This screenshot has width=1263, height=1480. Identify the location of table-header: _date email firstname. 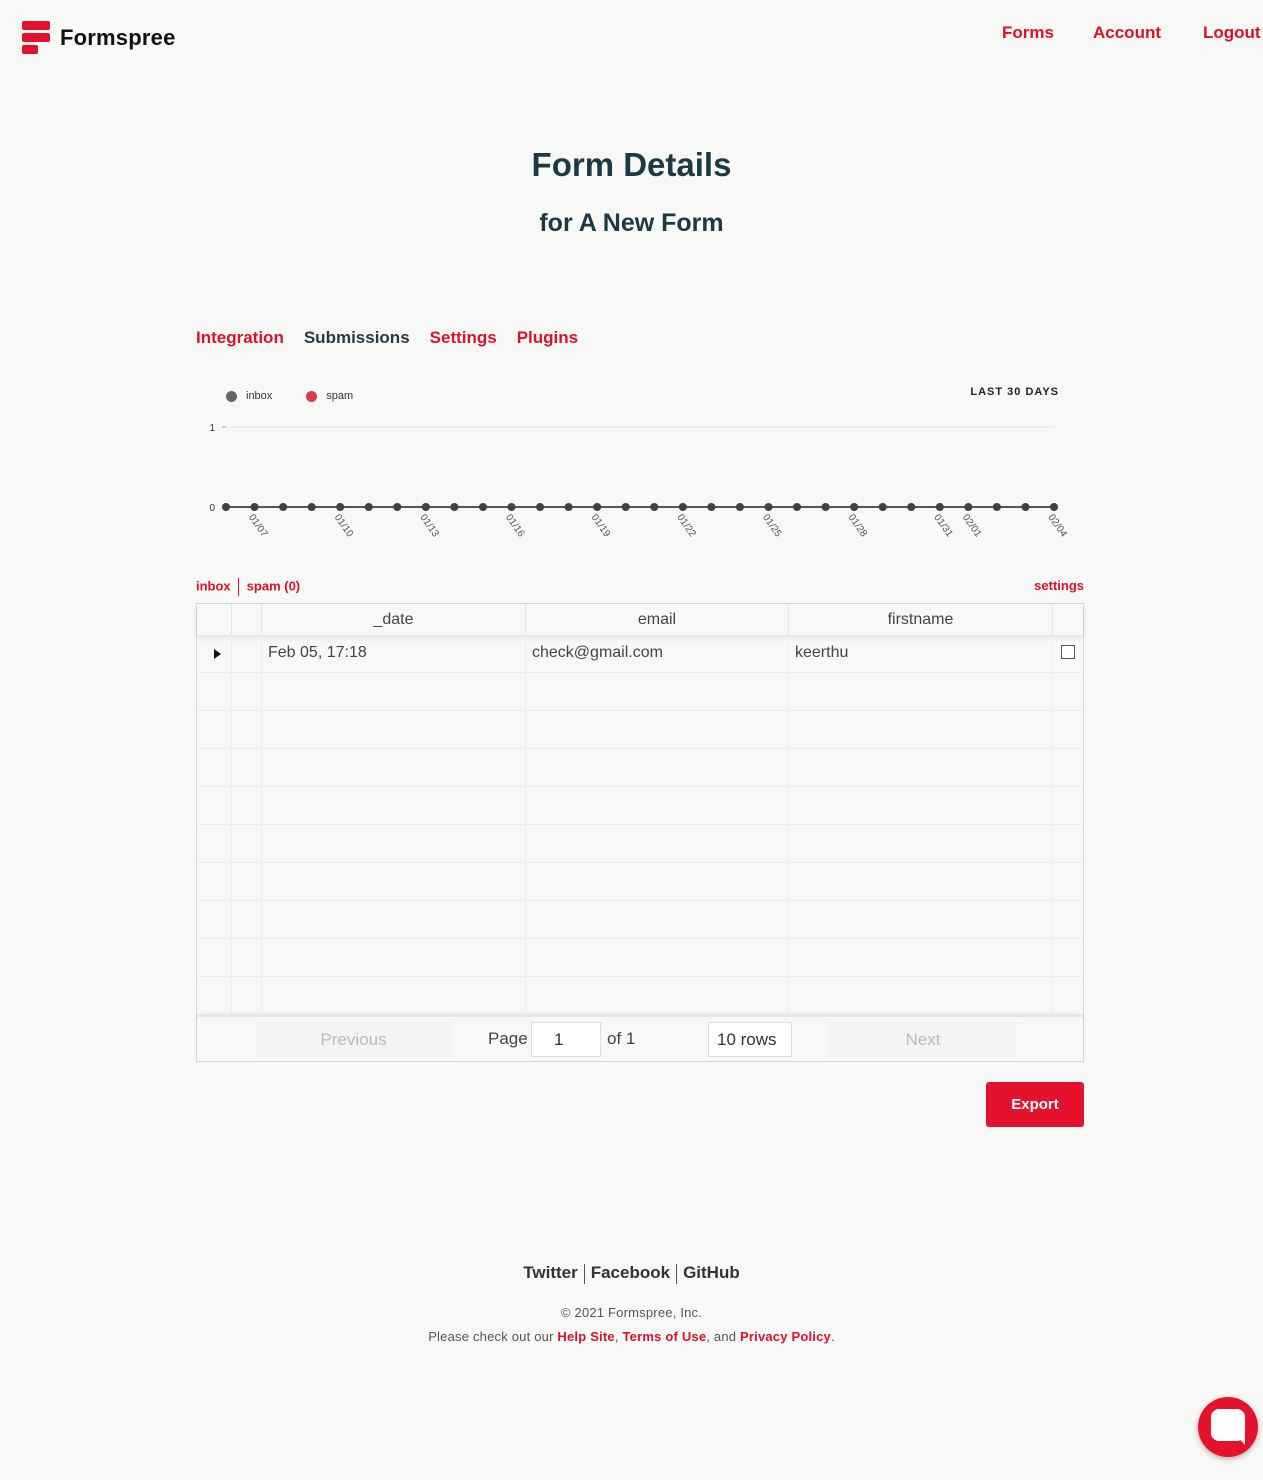
(640, 619).